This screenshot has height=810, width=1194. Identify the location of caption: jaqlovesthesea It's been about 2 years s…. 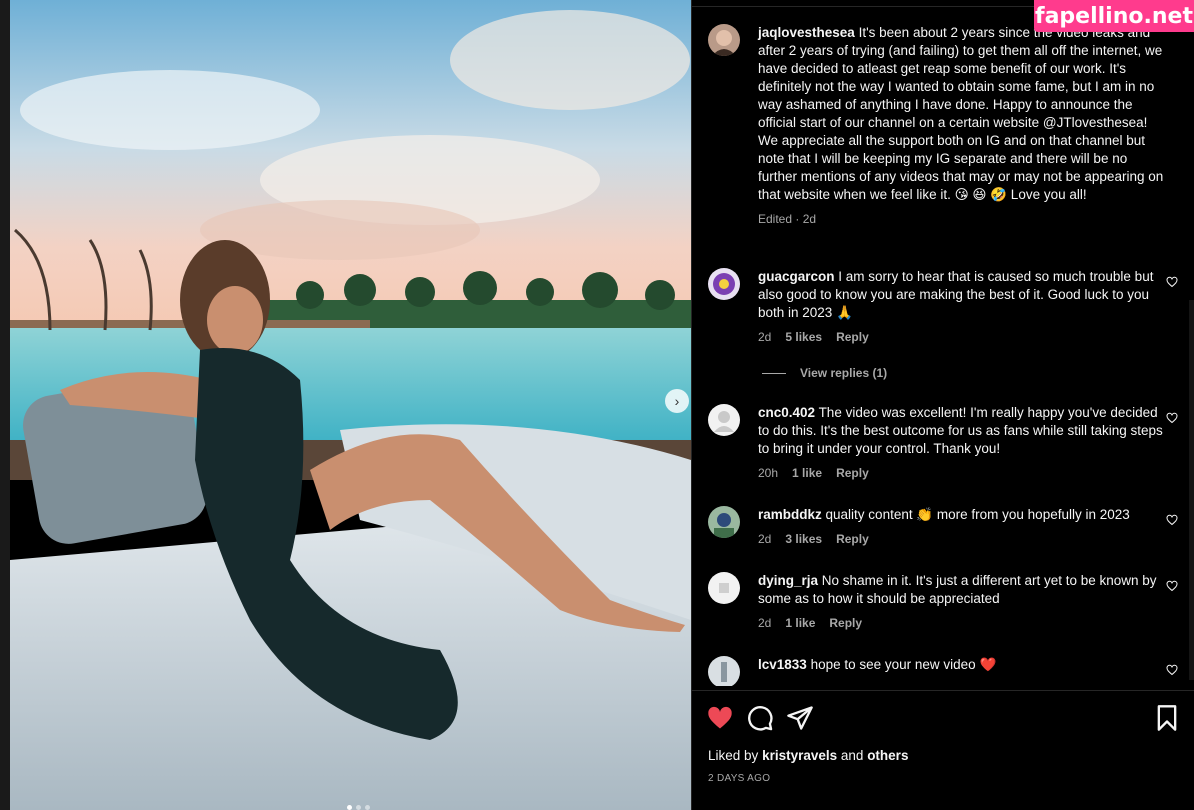
(943, 125).